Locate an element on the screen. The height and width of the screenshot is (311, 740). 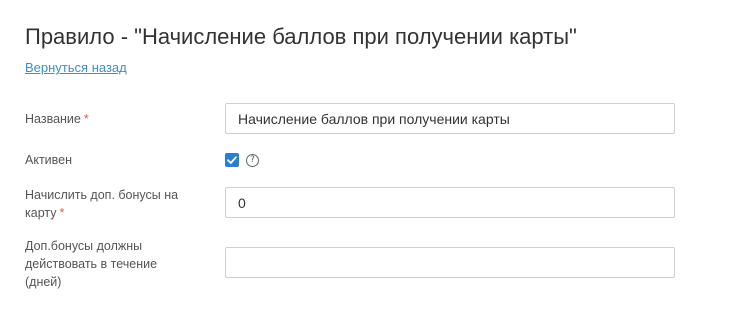
duration-input is located at coordinates (450, 262).